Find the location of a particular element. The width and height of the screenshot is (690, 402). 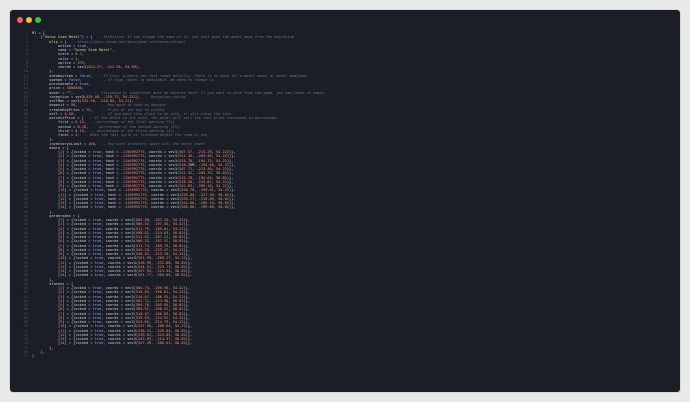

minimize-window-dot-icon is located at coordinates (29, 20).